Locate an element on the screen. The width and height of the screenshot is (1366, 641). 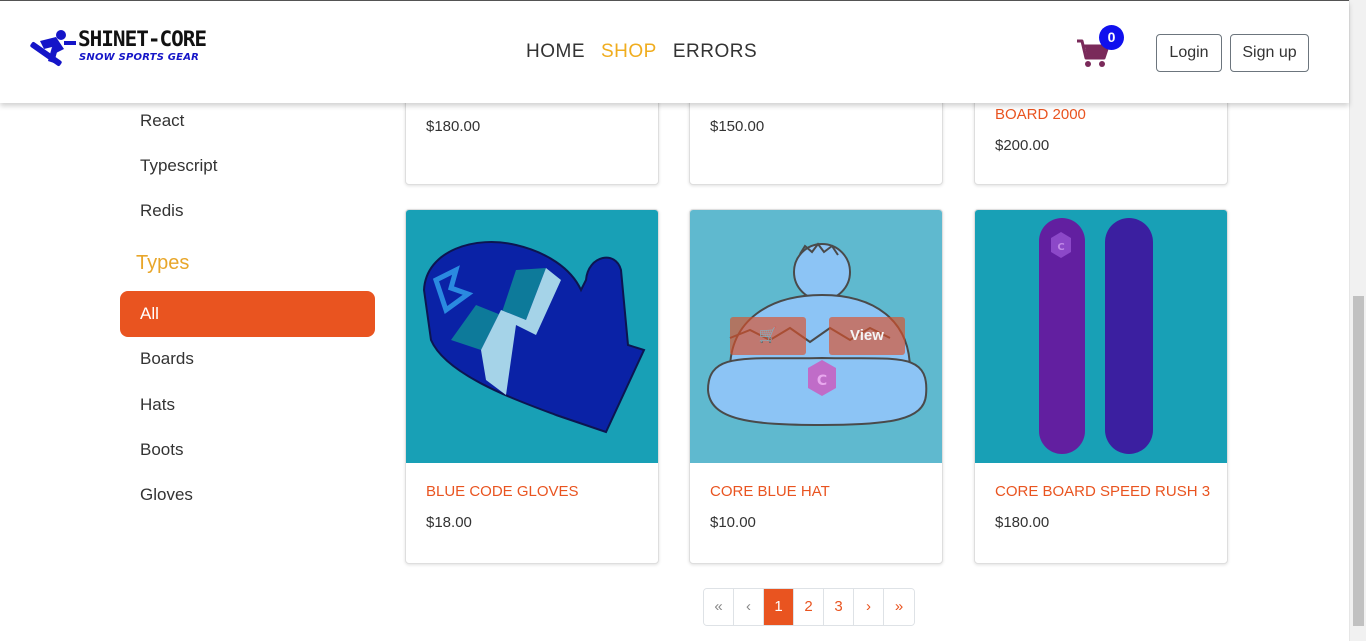
brand-filter-redis: Redis is located at coordinates (161, 211).